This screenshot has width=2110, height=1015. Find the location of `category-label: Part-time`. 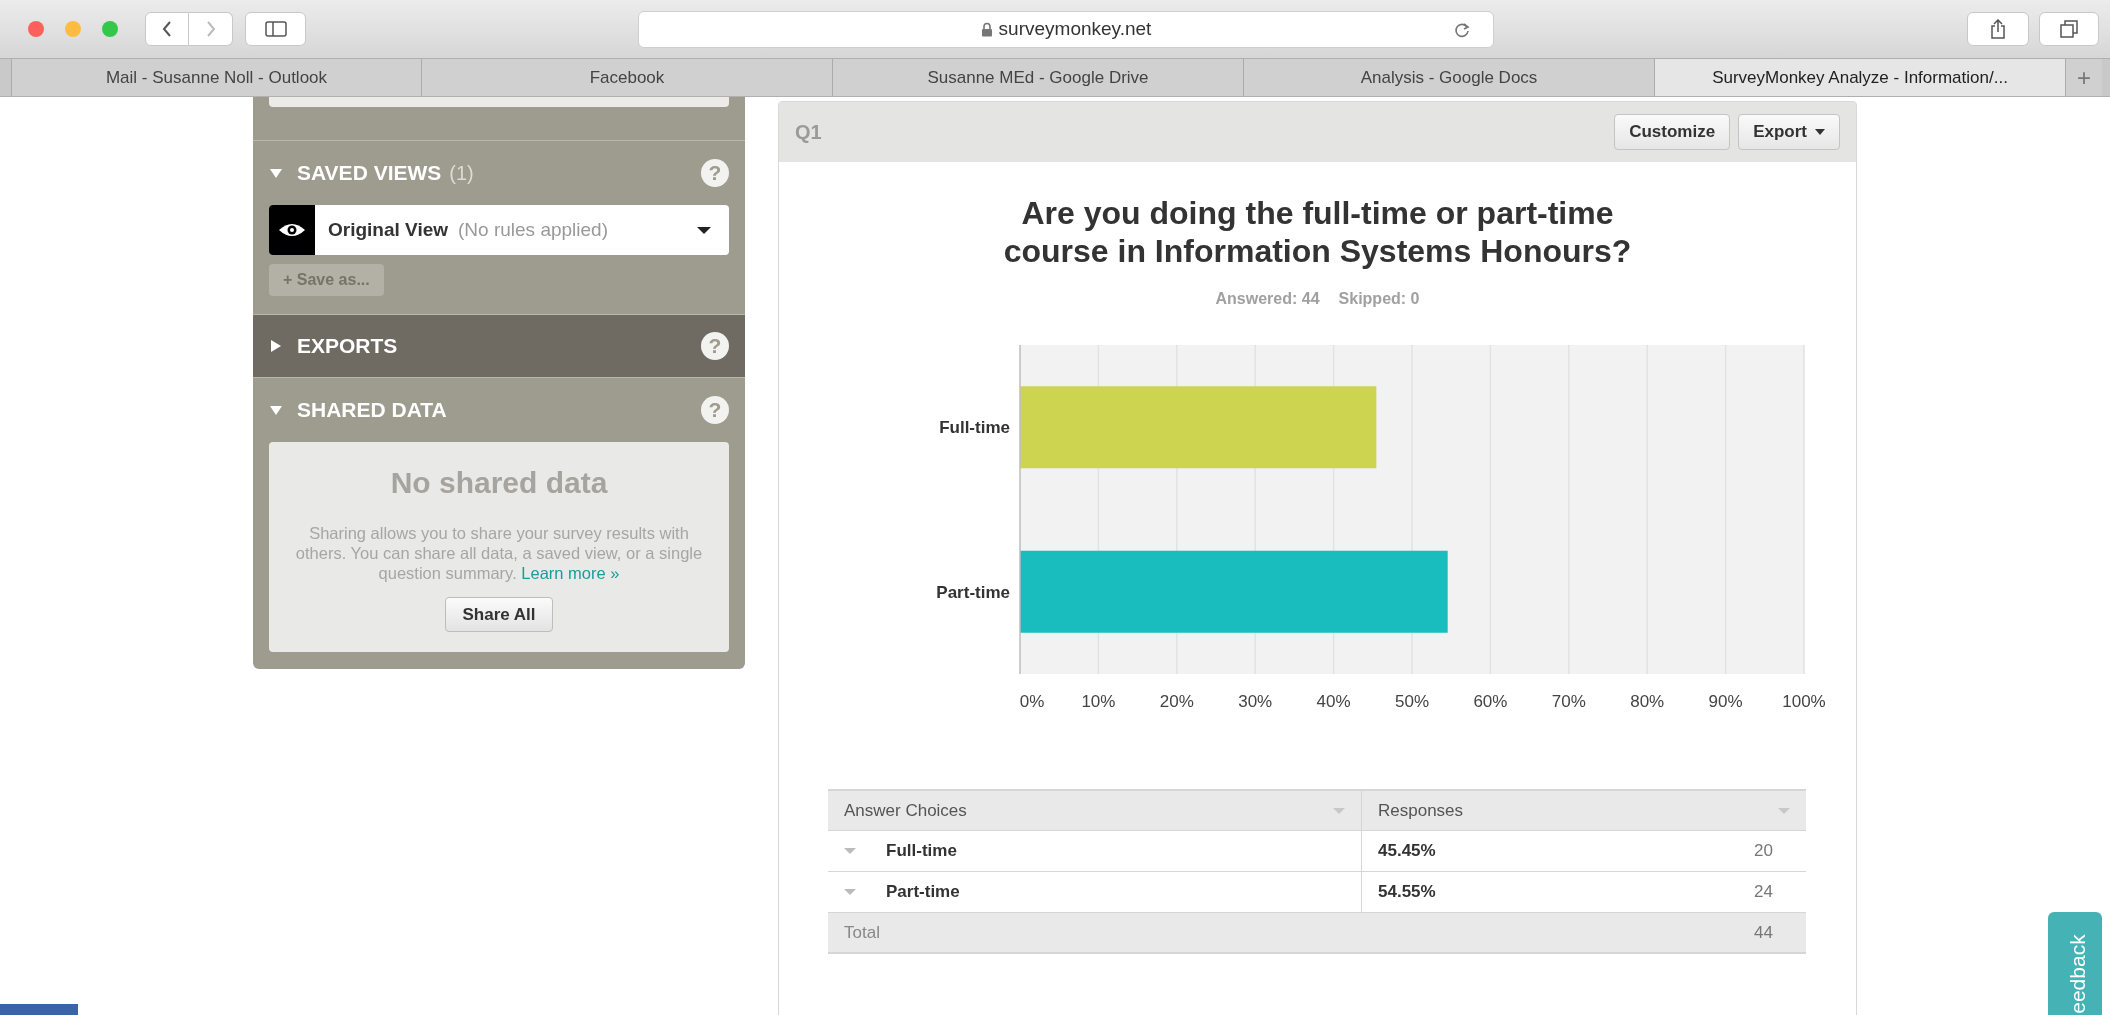

category-label: Part-time is located at coordinates (973, 592).